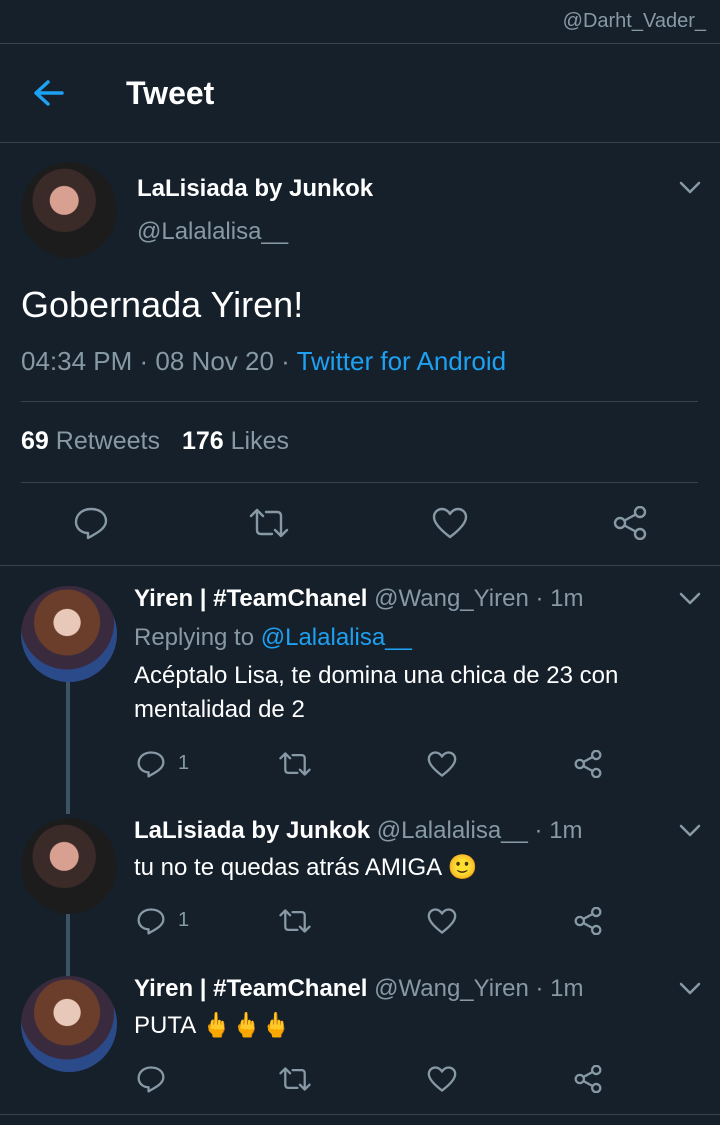 The width and height of the screenshot is (720, 1125). I want to click on reply-author-handle: @Lalalalisa__ · 1m, so click(480, 830).